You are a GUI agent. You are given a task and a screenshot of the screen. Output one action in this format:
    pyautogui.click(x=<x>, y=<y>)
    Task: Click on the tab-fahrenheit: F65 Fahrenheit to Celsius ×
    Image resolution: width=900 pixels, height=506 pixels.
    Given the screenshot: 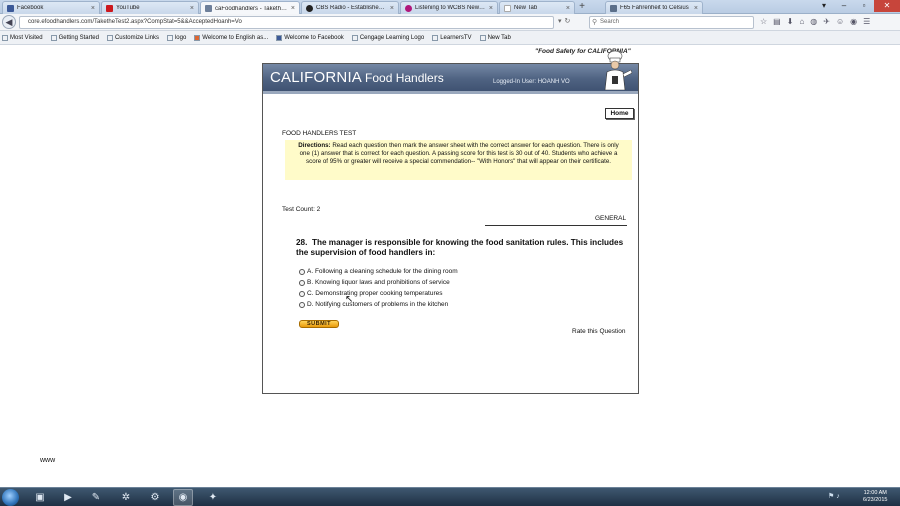 What is the action you would take?
    pyautogui.click(x=654, y=7)
    